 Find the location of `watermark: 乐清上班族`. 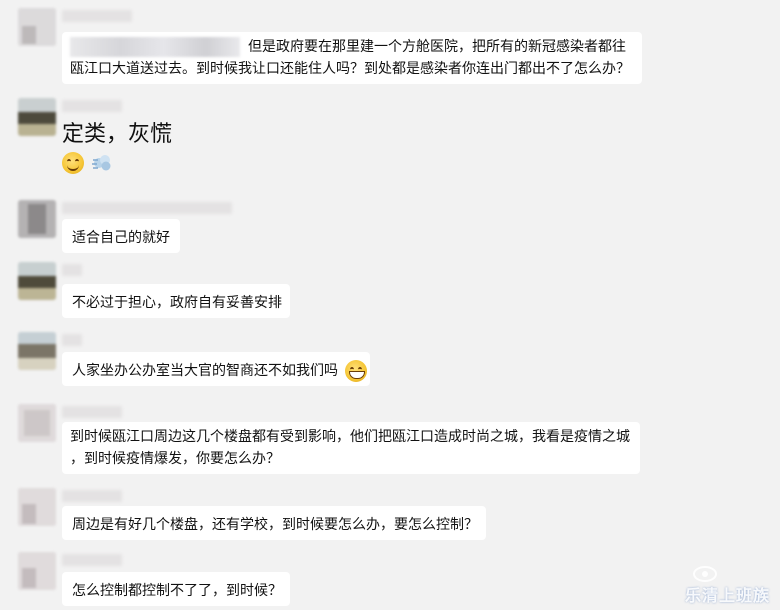

watermark: 乐清上班族 is located at coordinates (727, 595).